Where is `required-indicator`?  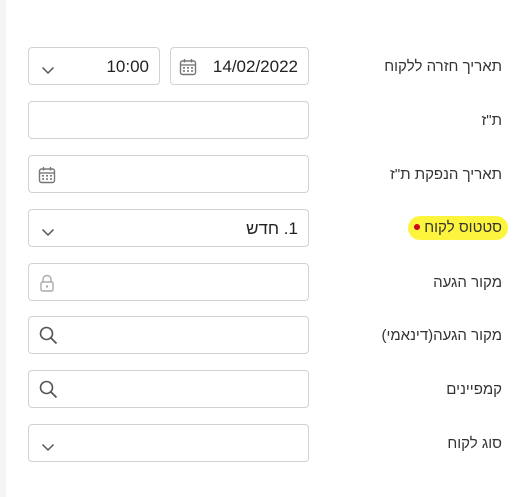 required-indicator is located at coordinates (417, 227).